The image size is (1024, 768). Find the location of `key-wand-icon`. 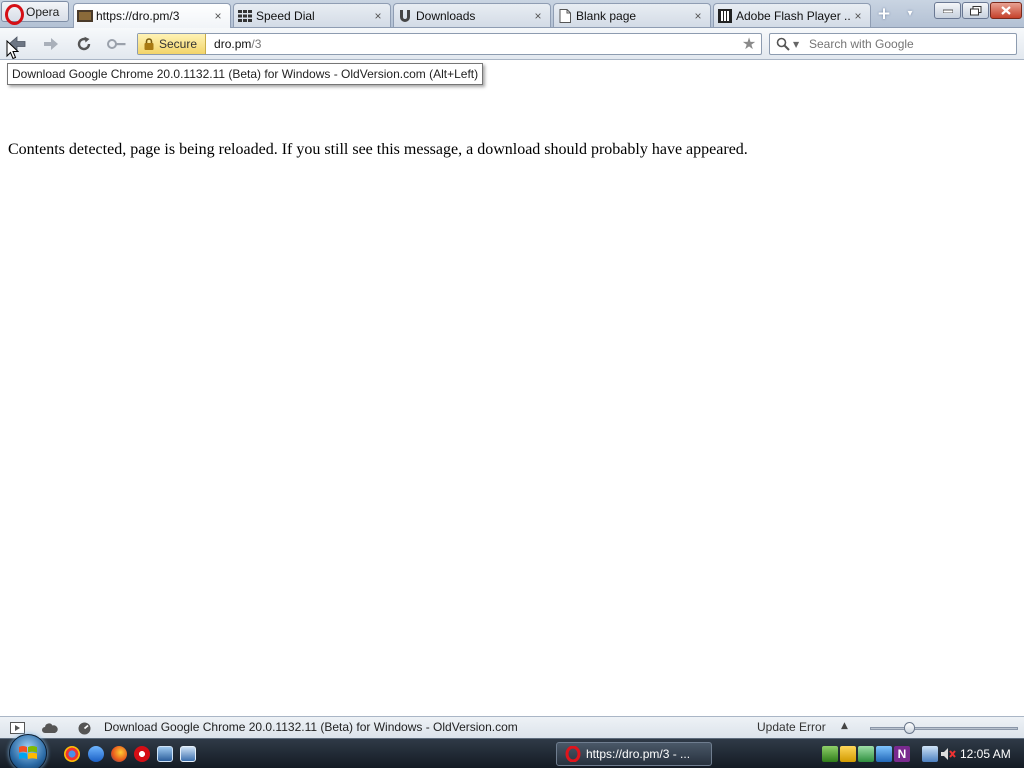

key-wand-icon is located at coordinates (116, 44).